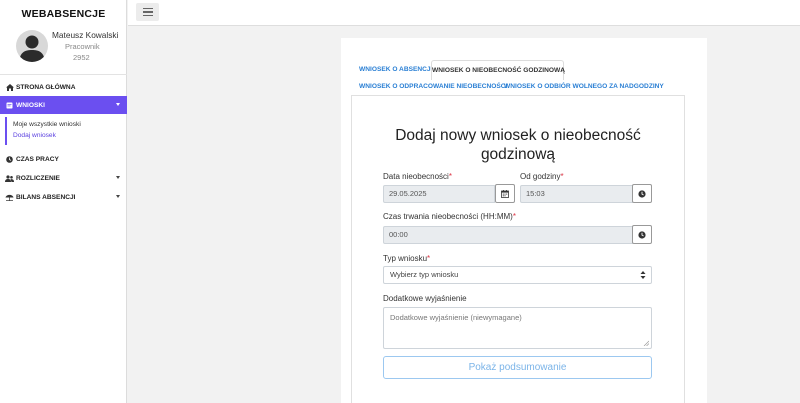  Describe the element at coordinates (46, 197) in the screenshot. I see `sidebar-item-label: BILANS ABSENCJI` at that location.